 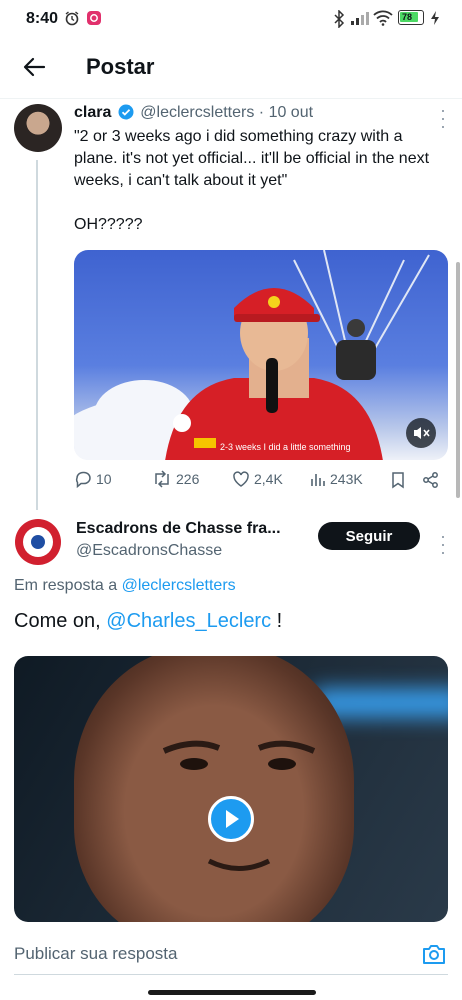 I want to click on play-button, so click(x=231, y=819).